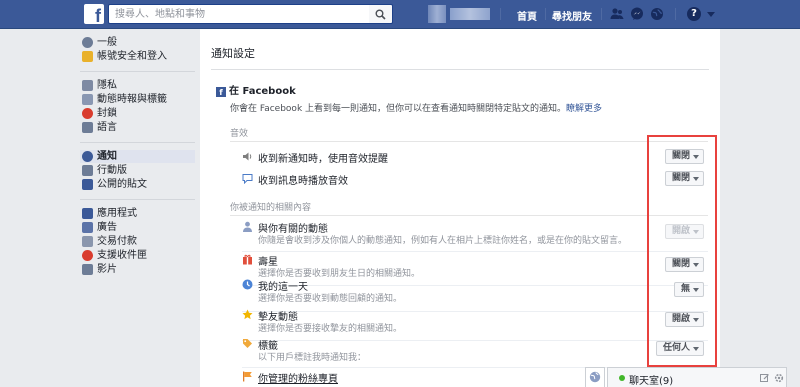  I want to click on pages-you-manage-link: 你管理的粉絲專頁, so click(298, 377).